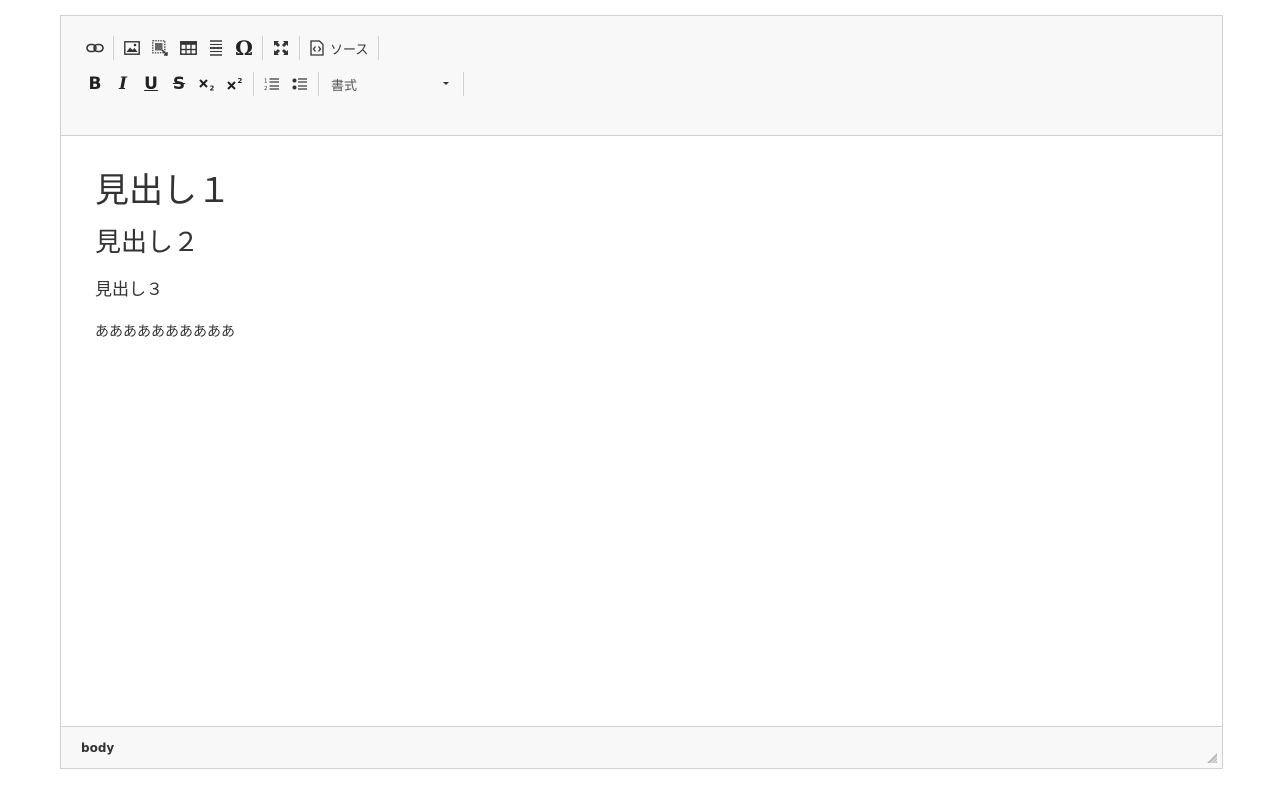 This screenshot has width=1280, height=794. What do you see at coordinates (349, 50) in the screenshot?
I see `source-button-label: ソース` at bounding box center [349, 50].